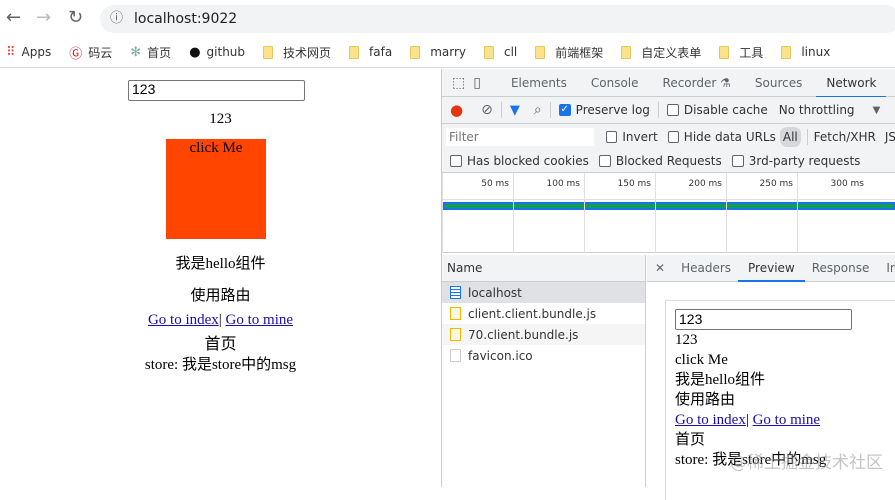 This screenshot has height=500, width=895. What do you see at coordinates (673, 137) in the screenshot?
I see `hide-data-urls-checkbox` at bounding box center [673, 137].